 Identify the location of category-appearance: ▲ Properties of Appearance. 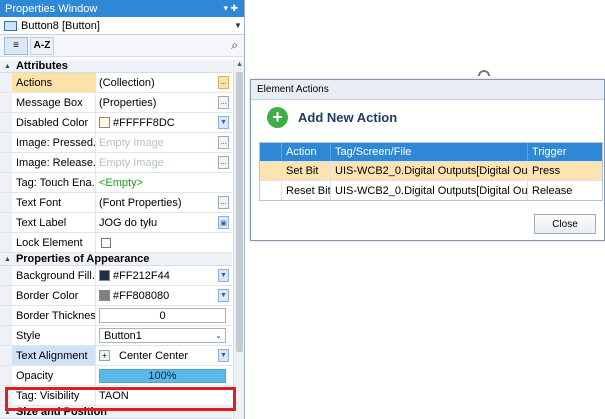
(116, 259).